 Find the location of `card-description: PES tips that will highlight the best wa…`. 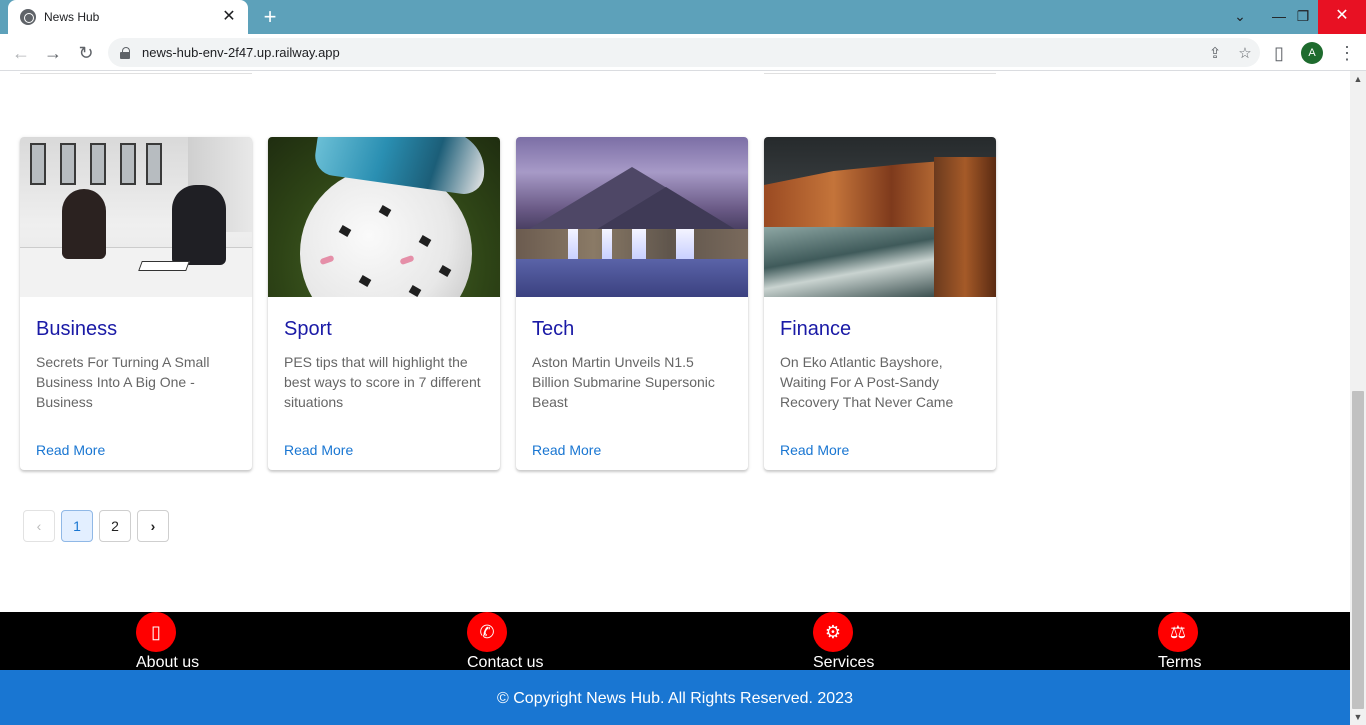

card-description: PES tips that will highlight the best wa… is located at coordinates (382, 382).